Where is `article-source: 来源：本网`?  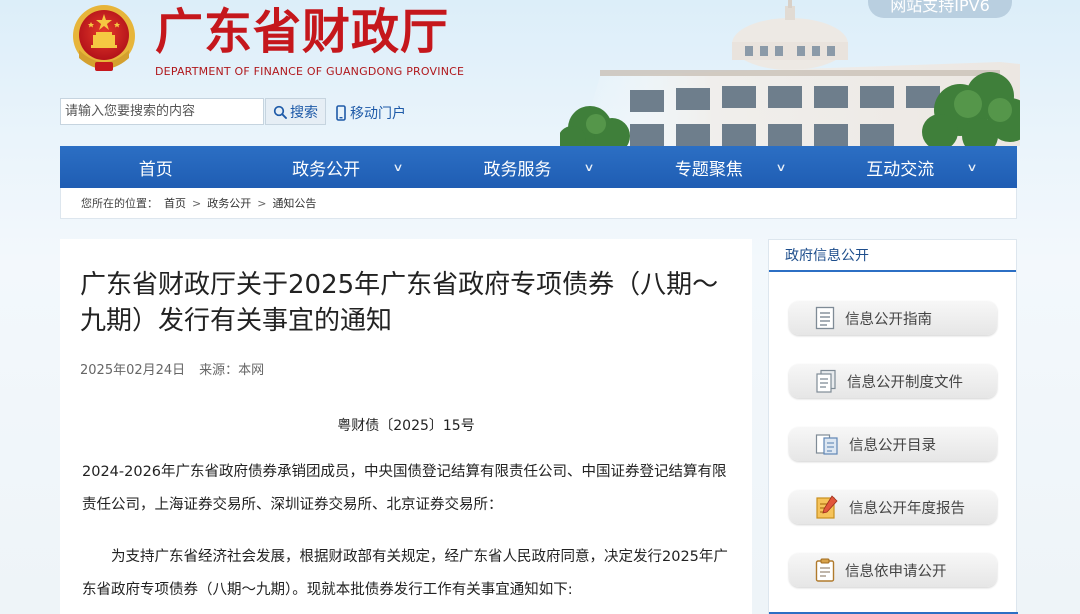 article-source: 来源：本网 is located at coordinates (232, 370).